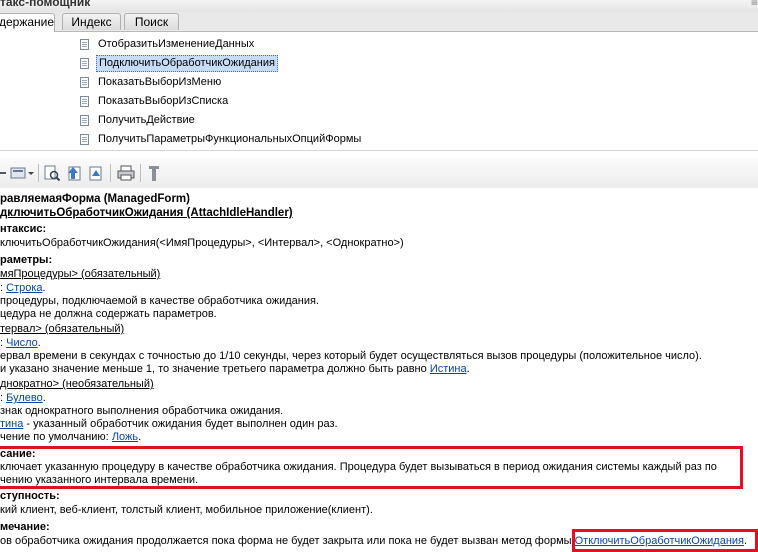  What do you see at coordinates (25, 527) in the screenshot?
I see `note-title: мечание:` at bounding box center [25, 527].